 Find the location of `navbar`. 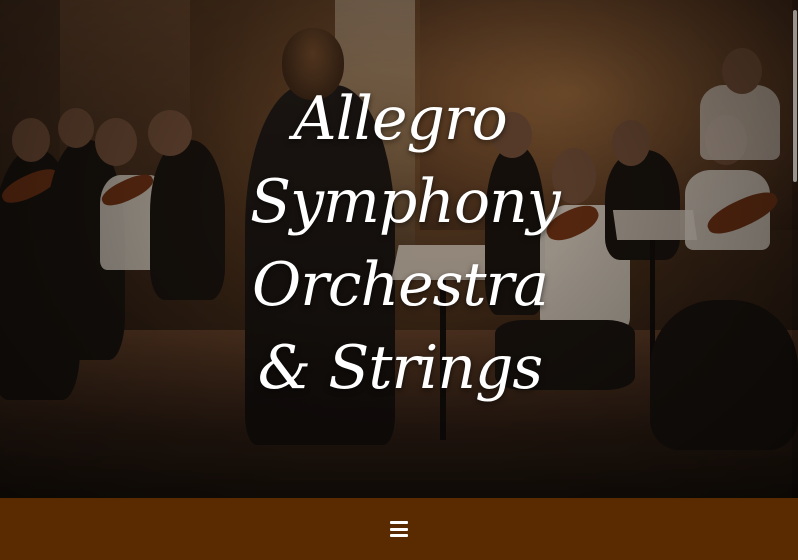

navbar is located at coordinates (399, 529).